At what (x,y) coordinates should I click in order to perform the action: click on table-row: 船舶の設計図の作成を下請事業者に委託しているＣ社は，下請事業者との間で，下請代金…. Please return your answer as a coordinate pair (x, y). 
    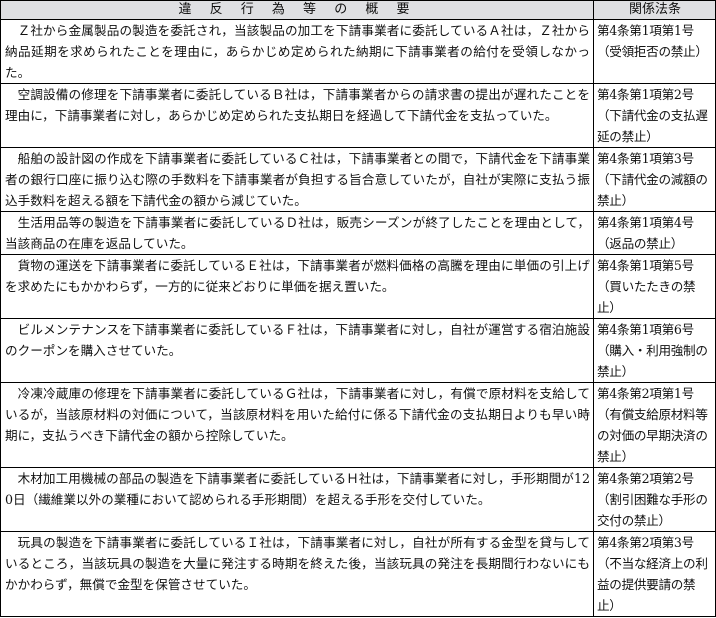
    Looking at the image, I should click on (358, 179).